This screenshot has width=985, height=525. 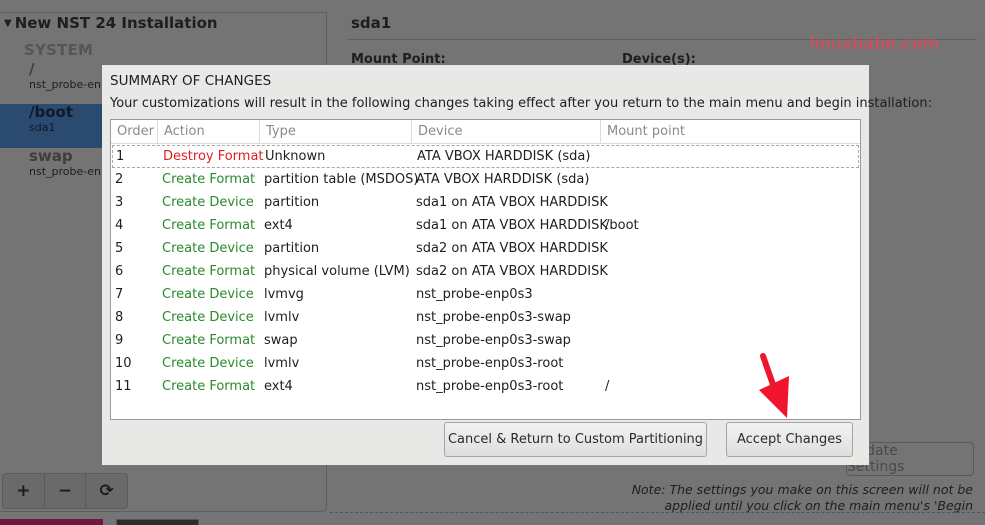 What do you see at coordinates (116, 23) in the screenshot?
I see `installation-title: New NST 24 Installation` at bounding box center [116, 23].